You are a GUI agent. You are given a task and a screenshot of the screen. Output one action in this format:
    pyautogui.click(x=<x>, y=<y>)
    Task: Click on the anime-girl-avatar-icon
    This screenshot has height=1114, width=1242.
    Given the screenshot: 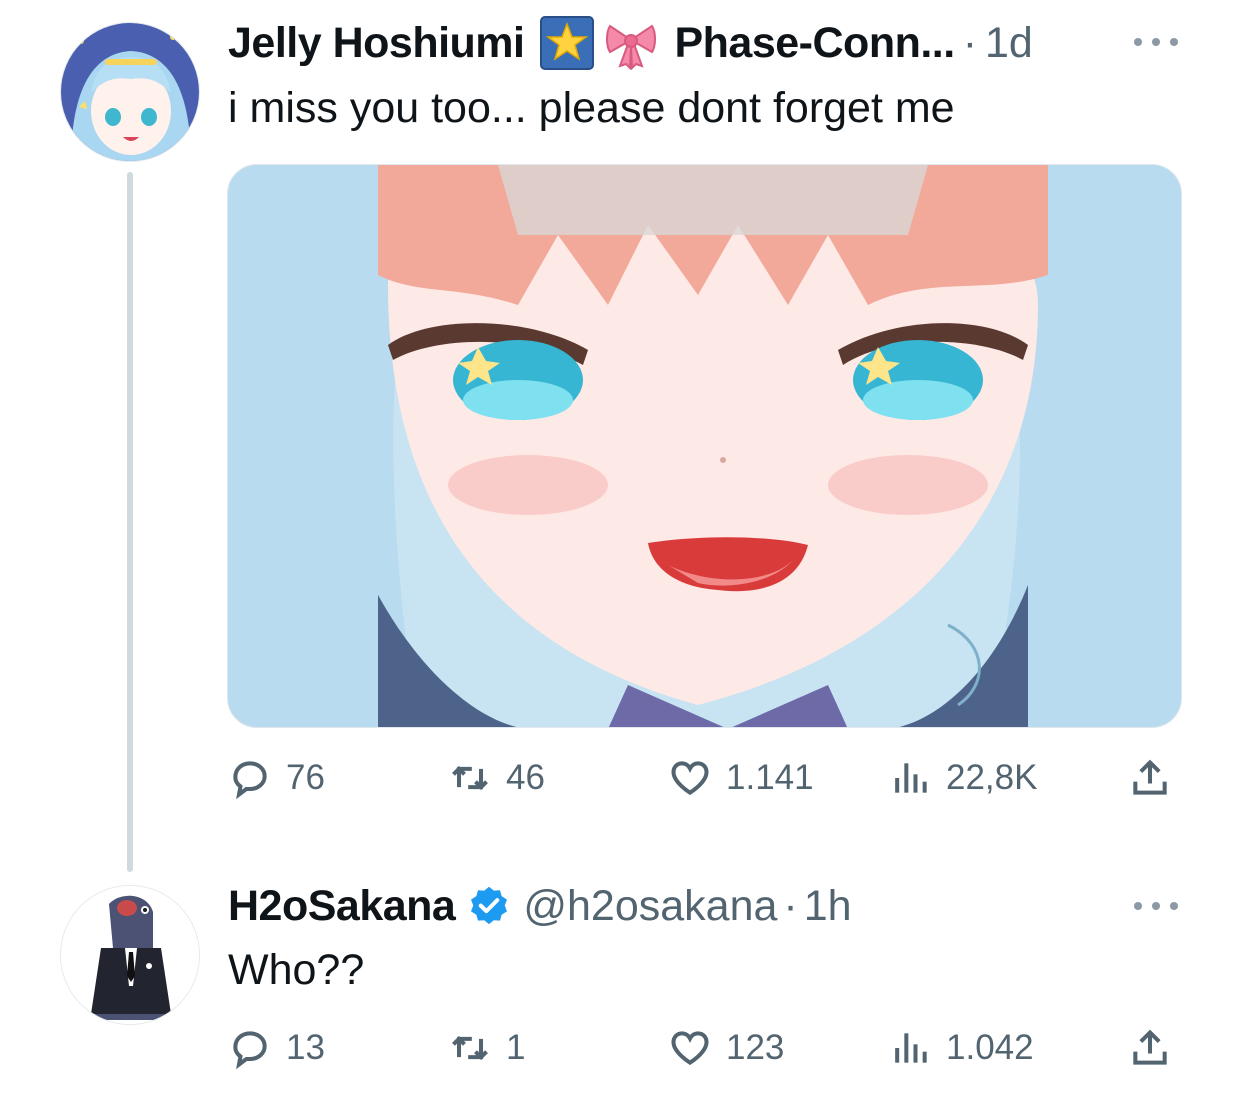 What is the action you would take?
    pyautogui.click(x=130, y=92)
    